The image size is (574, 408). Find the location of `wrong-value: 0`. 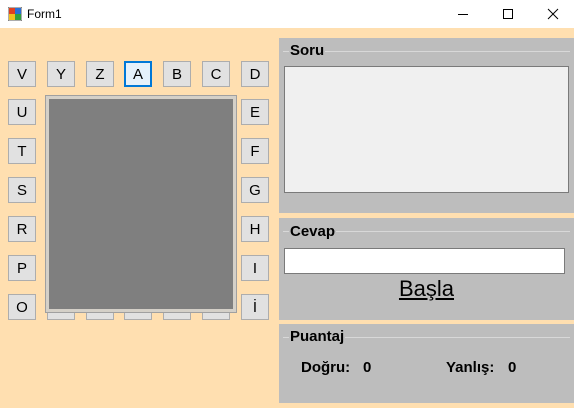

wrong-value: 0 is located at coordinates (512, 367).